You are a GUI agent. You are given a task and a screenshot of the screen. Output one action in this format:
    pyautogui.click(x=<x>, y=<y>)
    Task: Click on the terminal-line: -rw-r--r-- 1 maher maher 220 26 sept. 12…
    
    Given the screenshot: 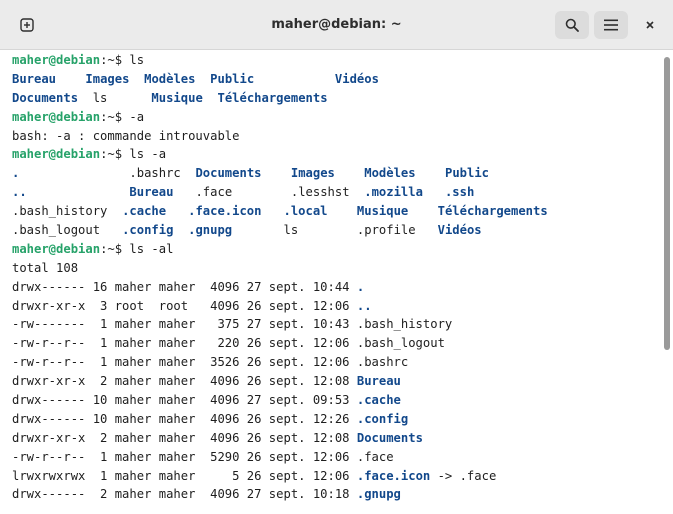 What is the action you would take?
    pyautogui.click(x=330, y=343)
    